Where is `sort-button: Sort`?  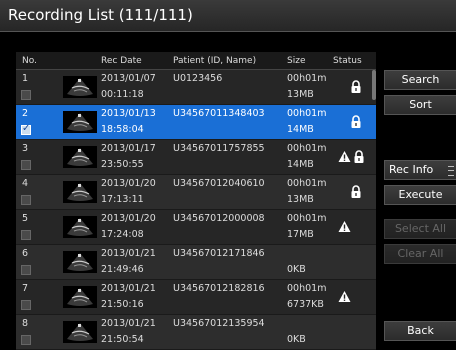
sort-button: Sort is located at coordinates (420, 105).